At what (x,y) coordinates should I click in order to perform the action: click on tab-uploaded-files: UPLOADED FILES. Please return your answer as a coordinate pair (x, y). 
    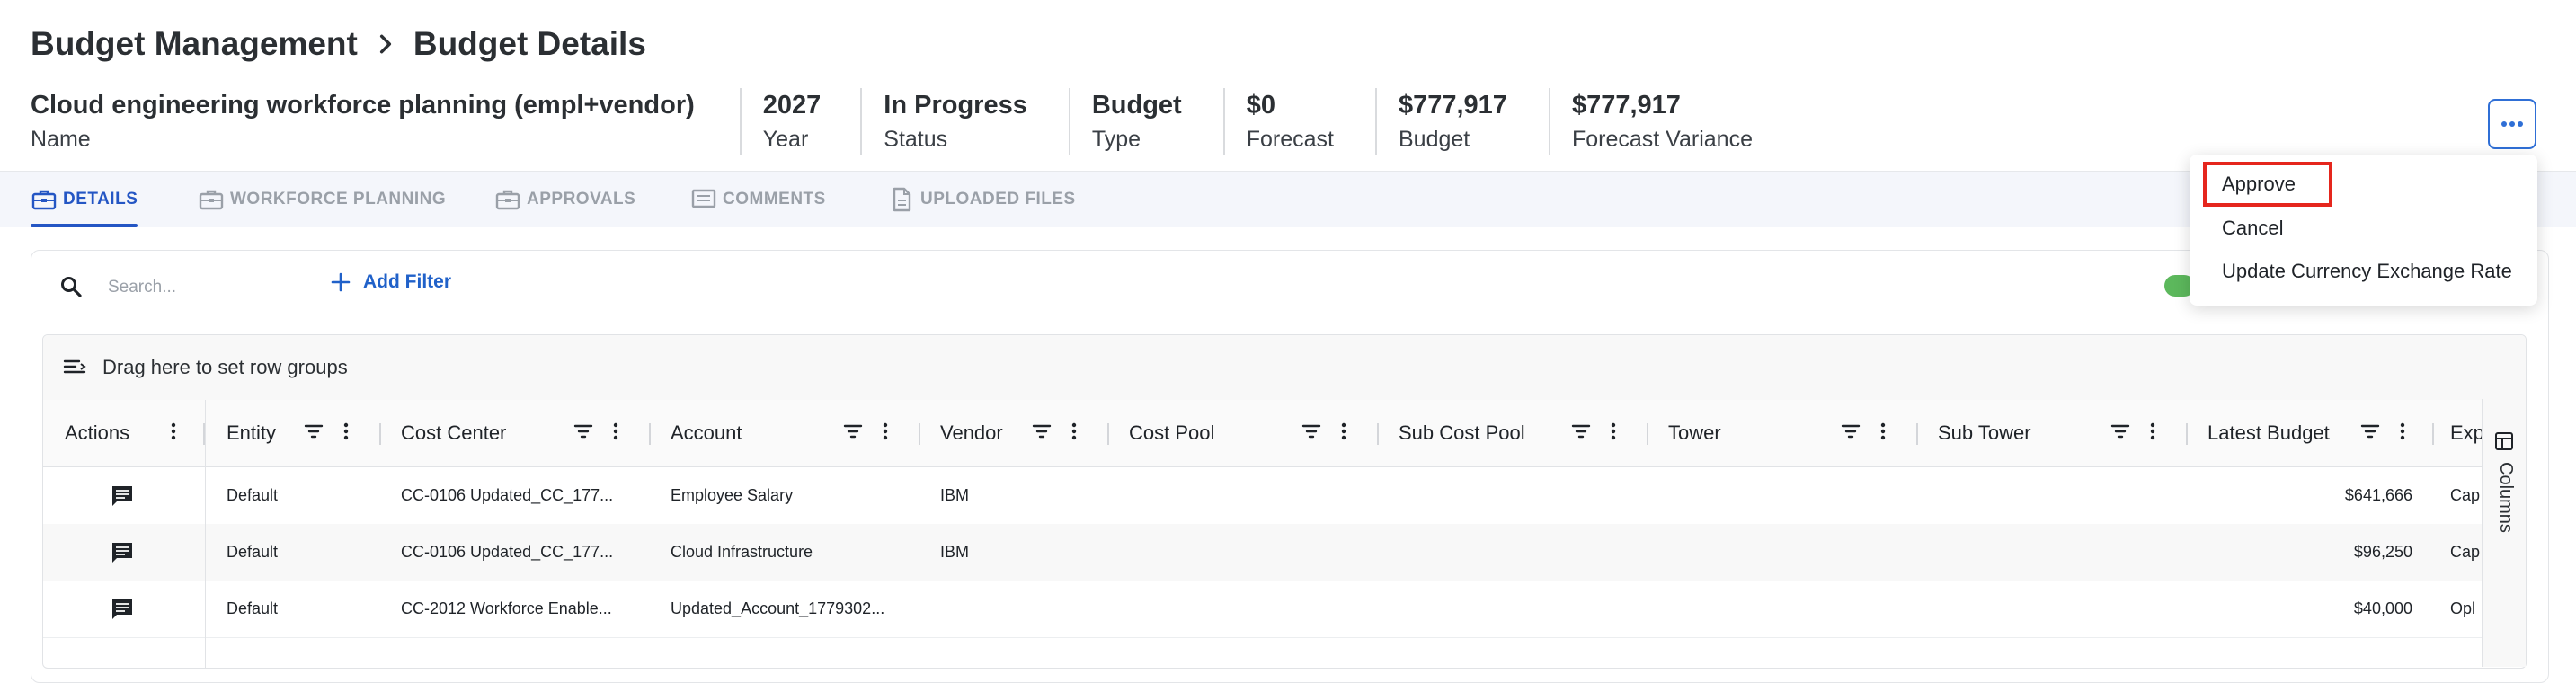
    Looking at the image, I should click on (982, 199).